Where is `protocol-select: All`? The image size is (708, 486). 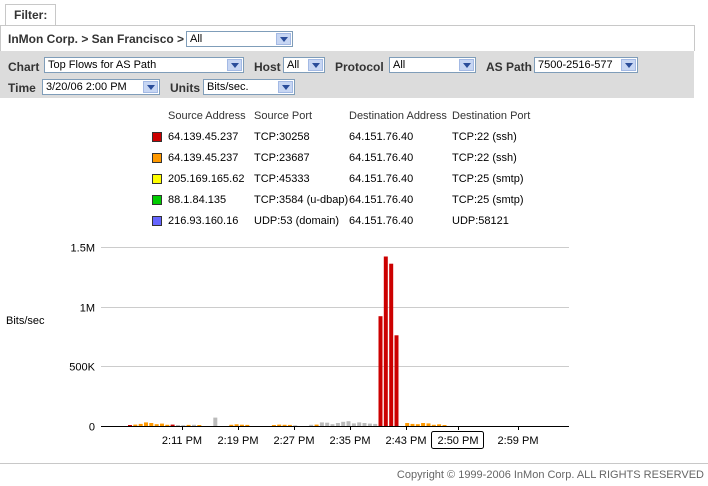
protocol-select: All is located at coordinates (432, 65).